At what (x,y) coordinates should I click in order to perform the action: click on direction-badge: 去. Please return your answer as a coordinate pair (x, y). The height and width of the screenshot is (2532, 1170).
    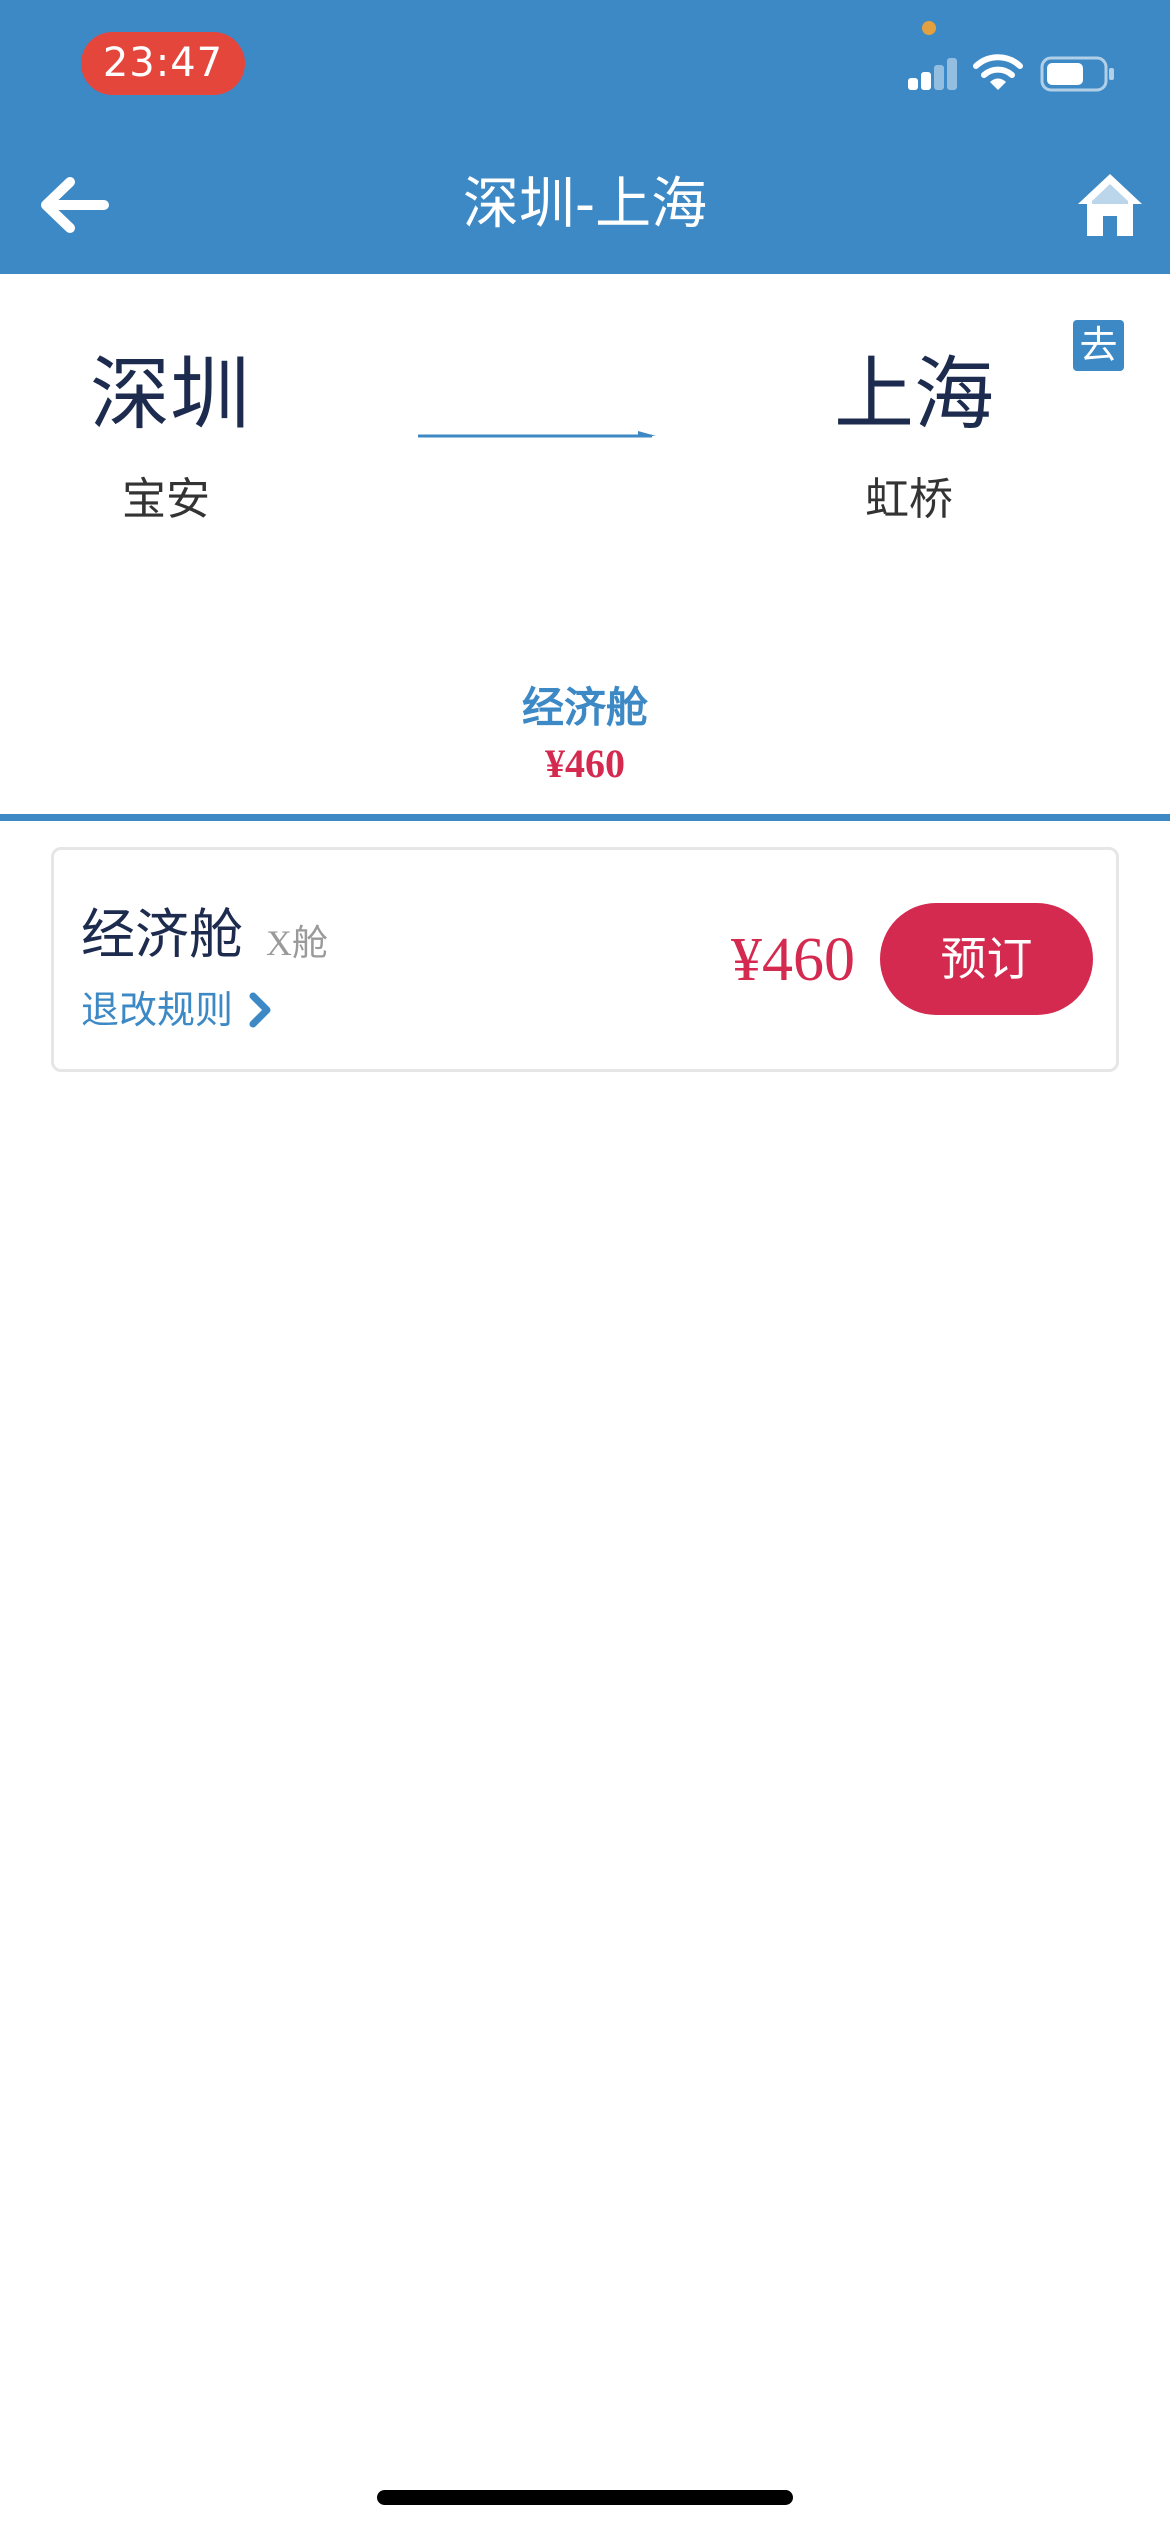
    Looking at the image, I should click on (1098, 345).